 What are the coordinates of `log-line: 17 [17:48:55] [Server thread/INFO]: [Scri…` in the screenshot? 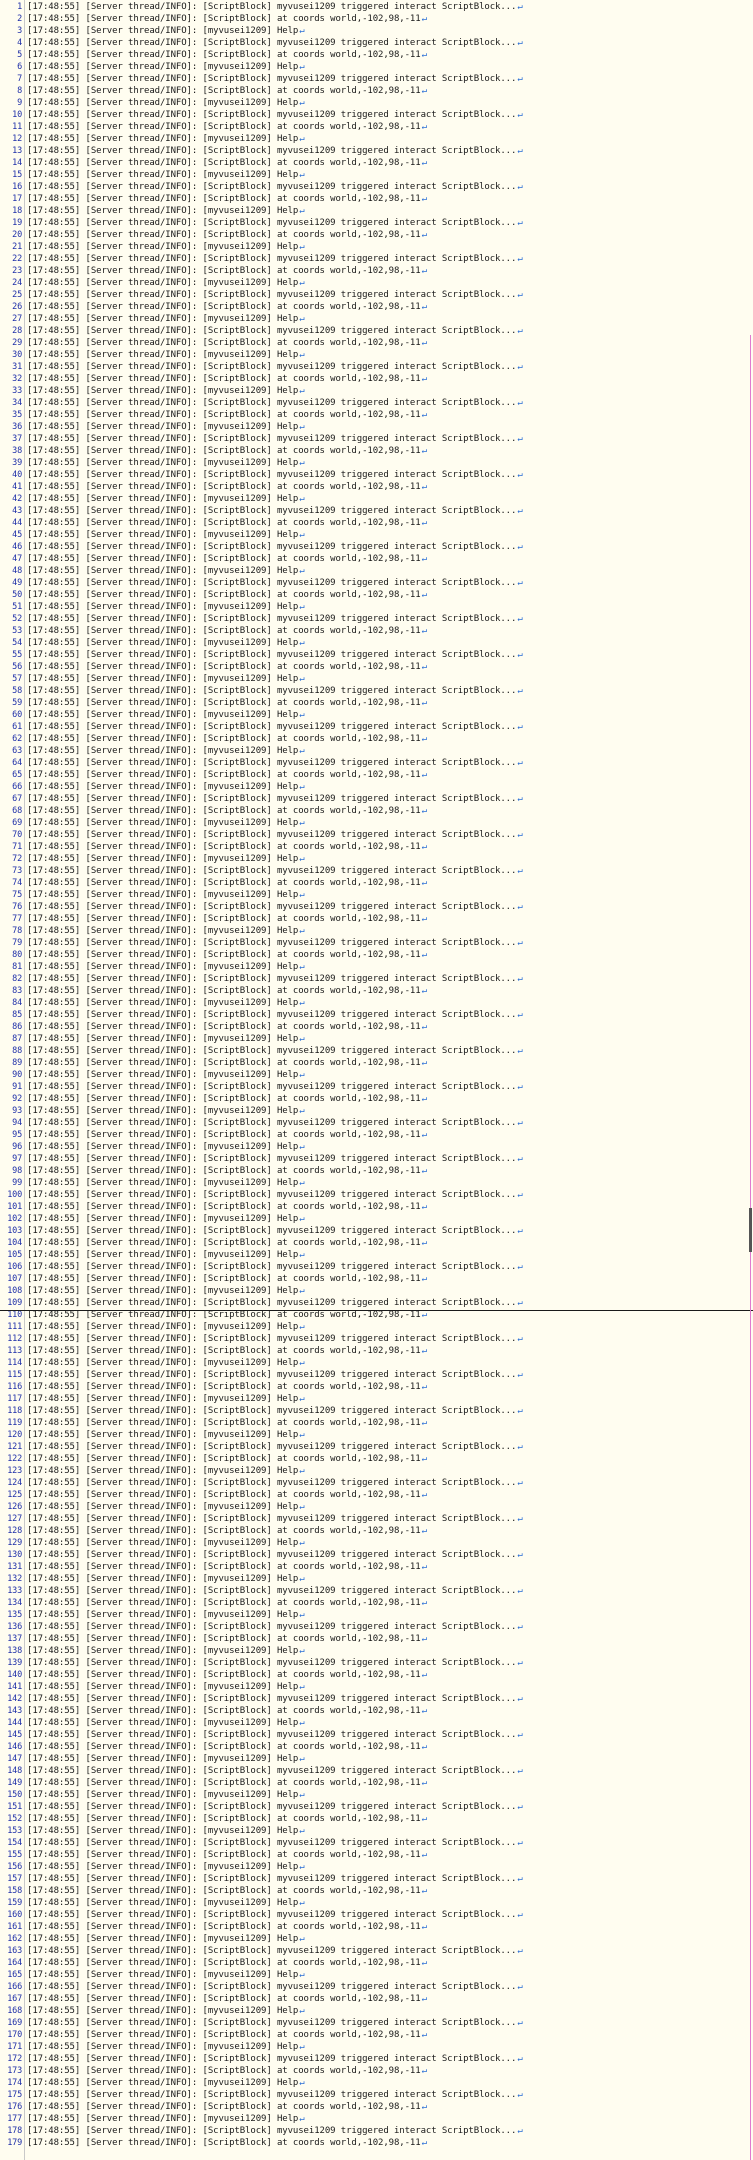 It's located at (376, 199).